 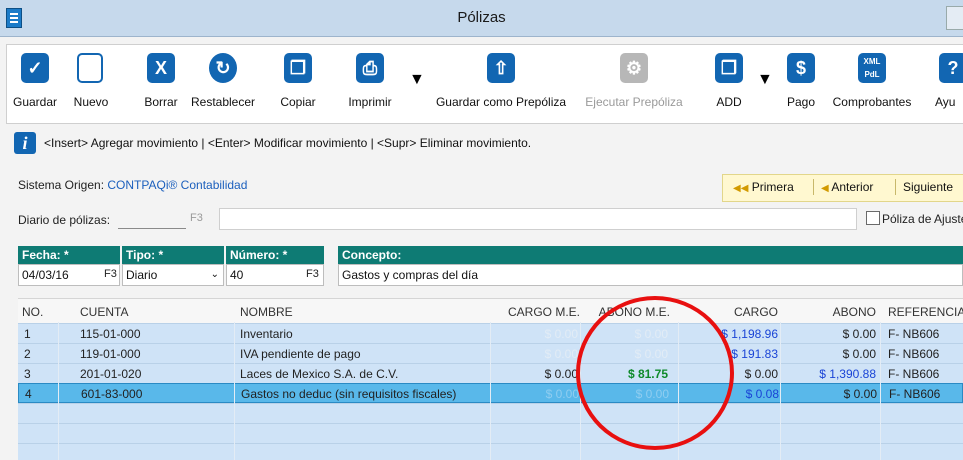 What do you see at coordinates (501, 68) in the screenshot?
I see `save-prepoliza-icon: ⇧` at bounding box center [501, 68].